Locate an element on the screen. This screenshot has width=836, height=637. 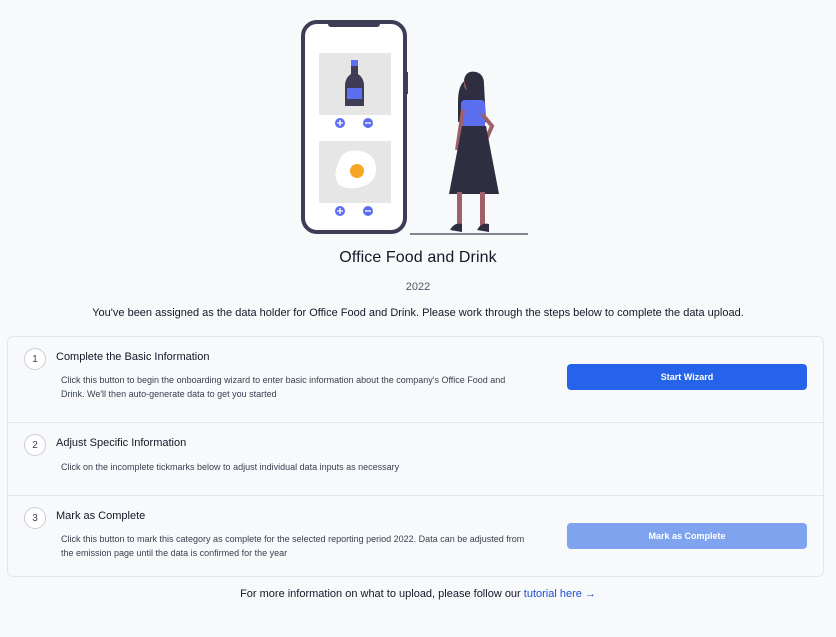
step-title: Adjust Specific Information is located at coordinates (121, 443).